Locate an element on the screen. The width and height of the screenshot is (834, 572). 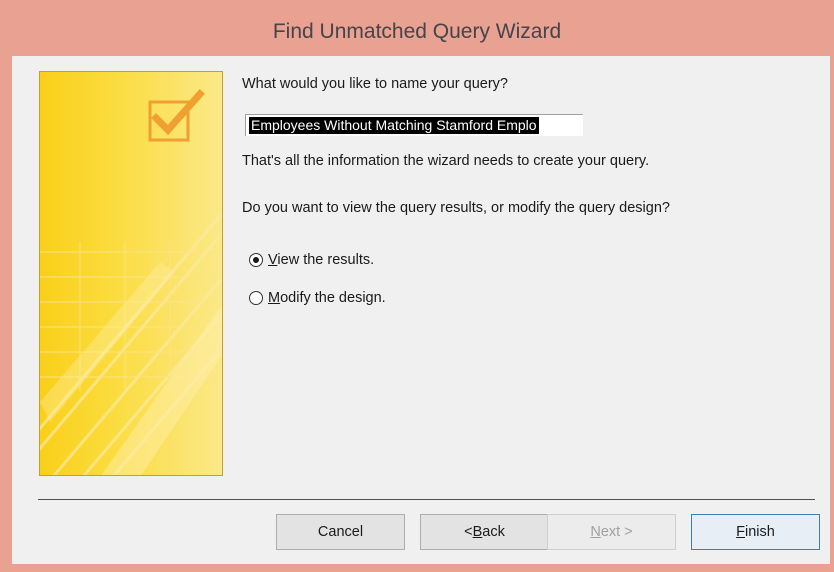
checkbox-check-icon is located at coordinates (176, 115).